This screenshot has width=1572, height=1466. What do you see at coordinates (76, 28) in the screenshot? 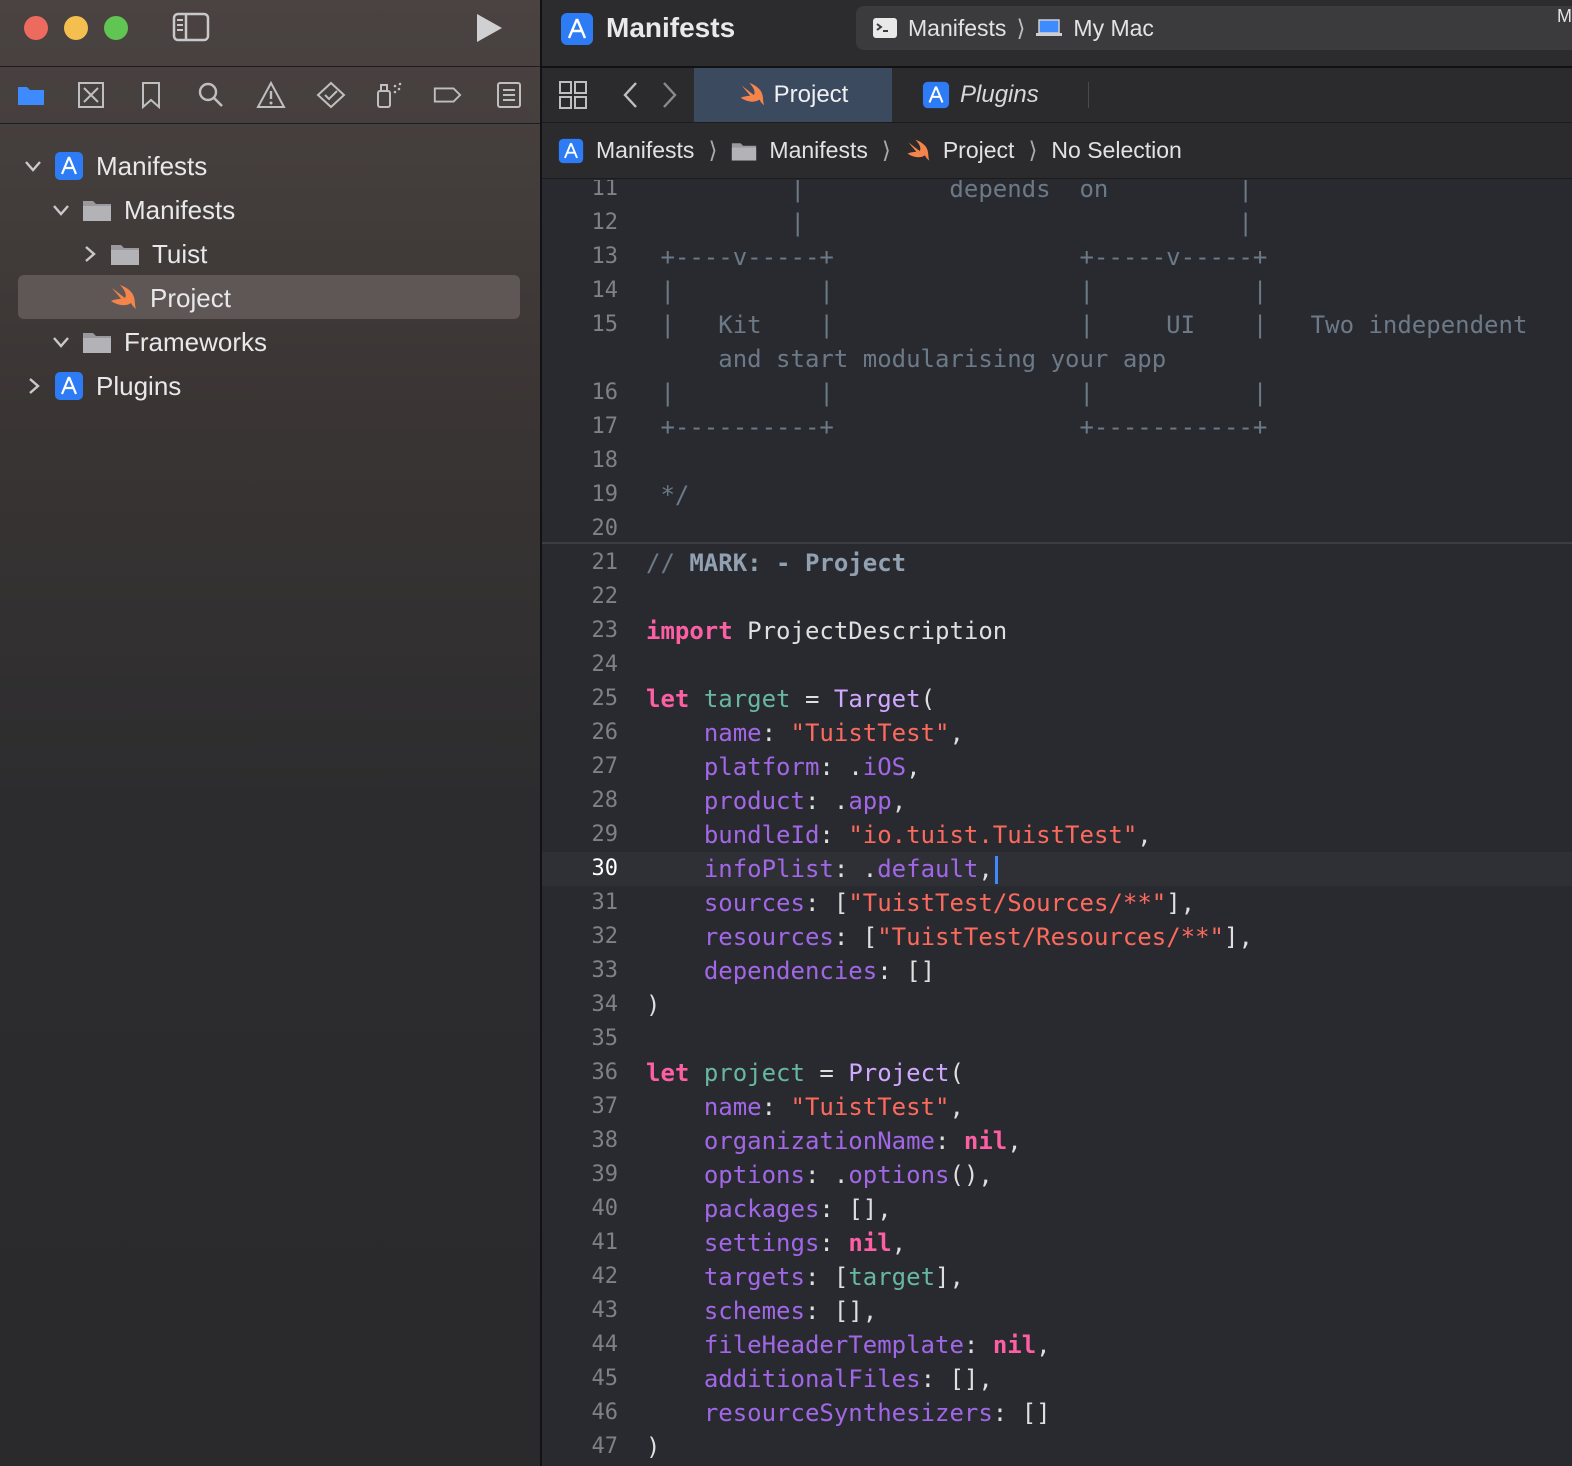
I see `minimize-window-button` at bounding box center [76, 28].